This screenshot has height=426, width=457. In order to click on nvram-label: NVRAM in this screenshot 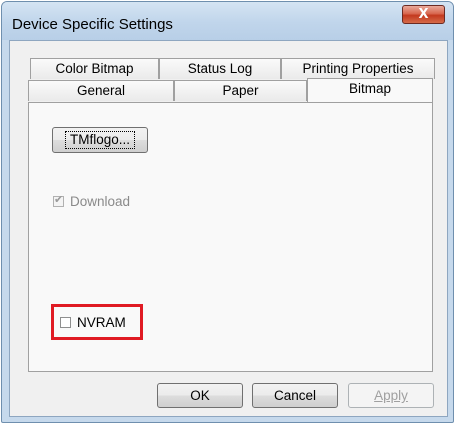, I will do `click(101, 322)`.